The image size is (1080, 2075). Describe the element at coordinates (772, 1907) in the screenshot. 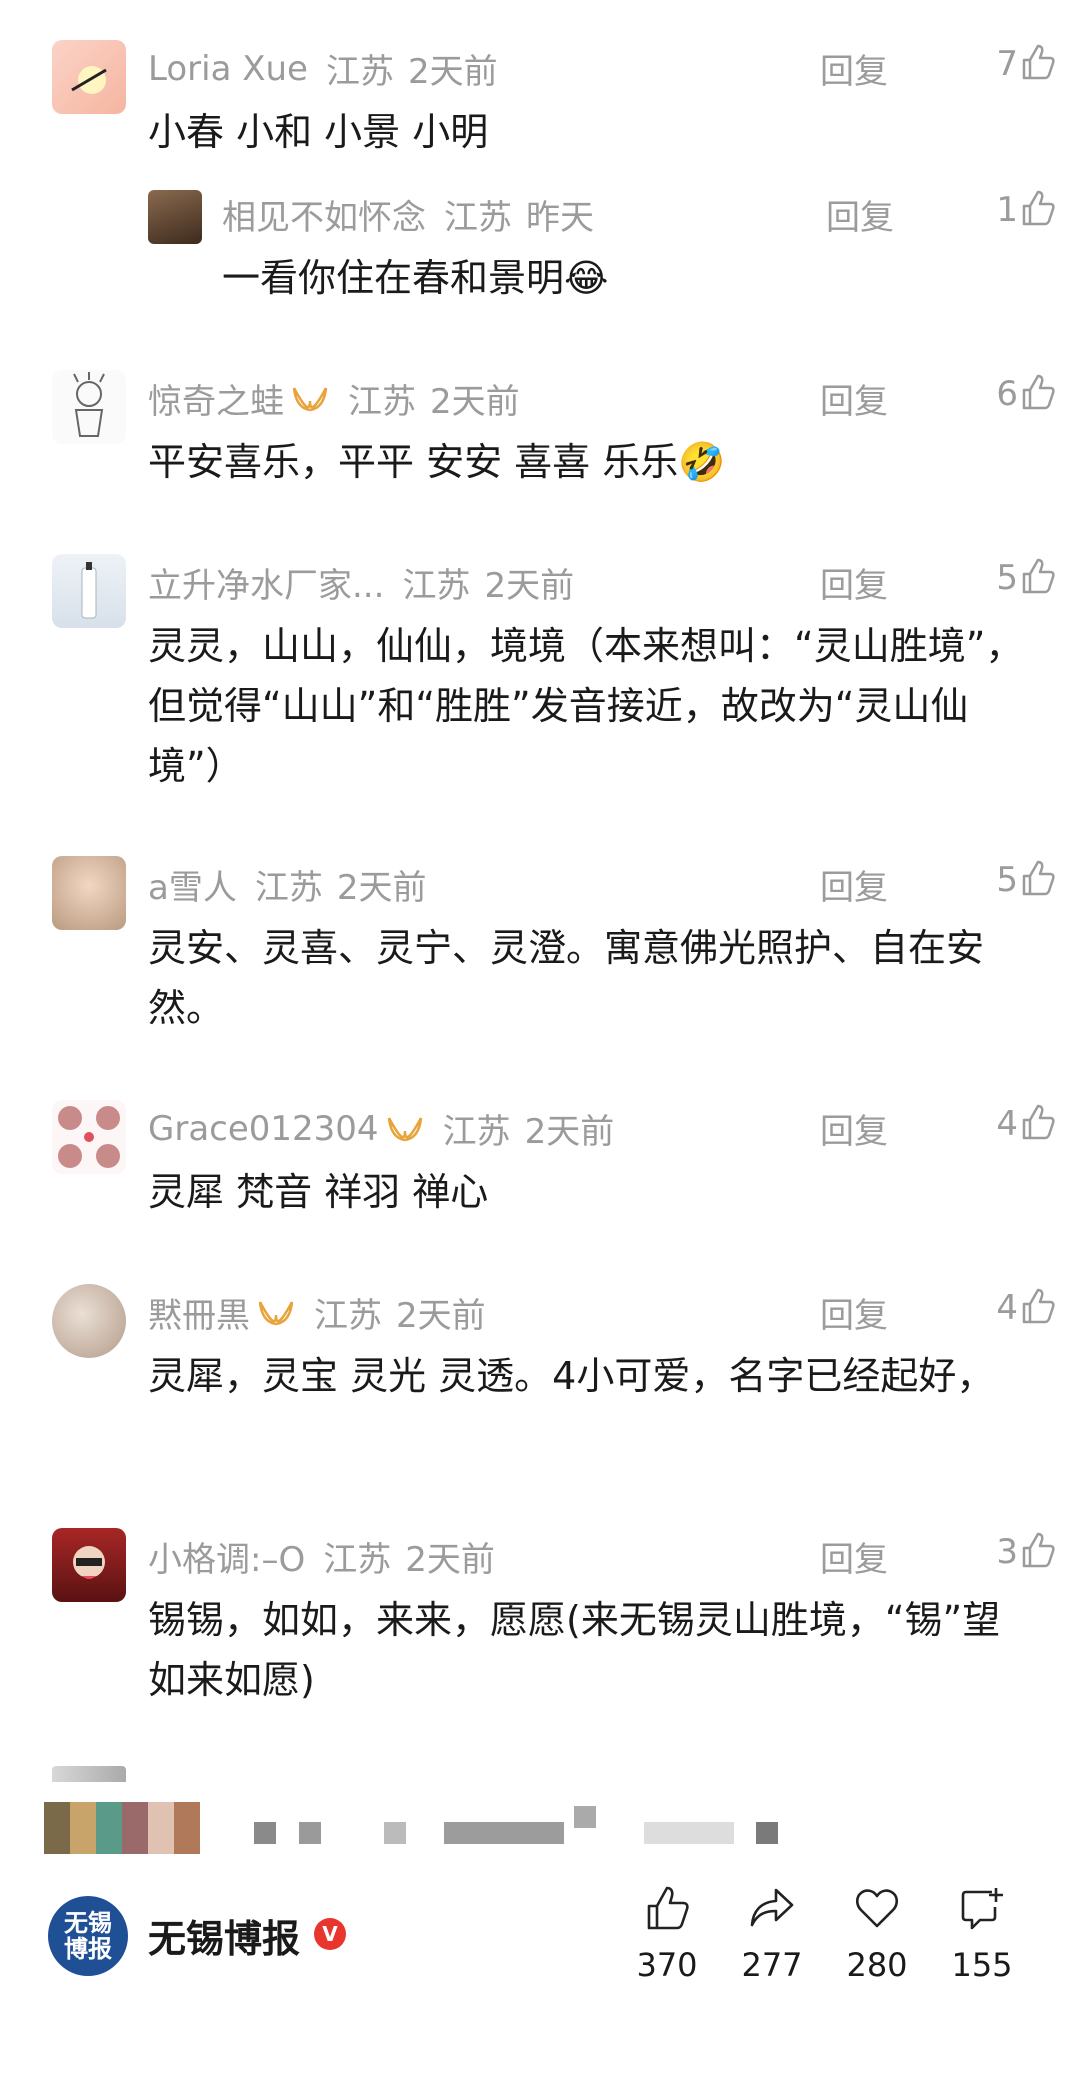

I see `share-icon` at that location.